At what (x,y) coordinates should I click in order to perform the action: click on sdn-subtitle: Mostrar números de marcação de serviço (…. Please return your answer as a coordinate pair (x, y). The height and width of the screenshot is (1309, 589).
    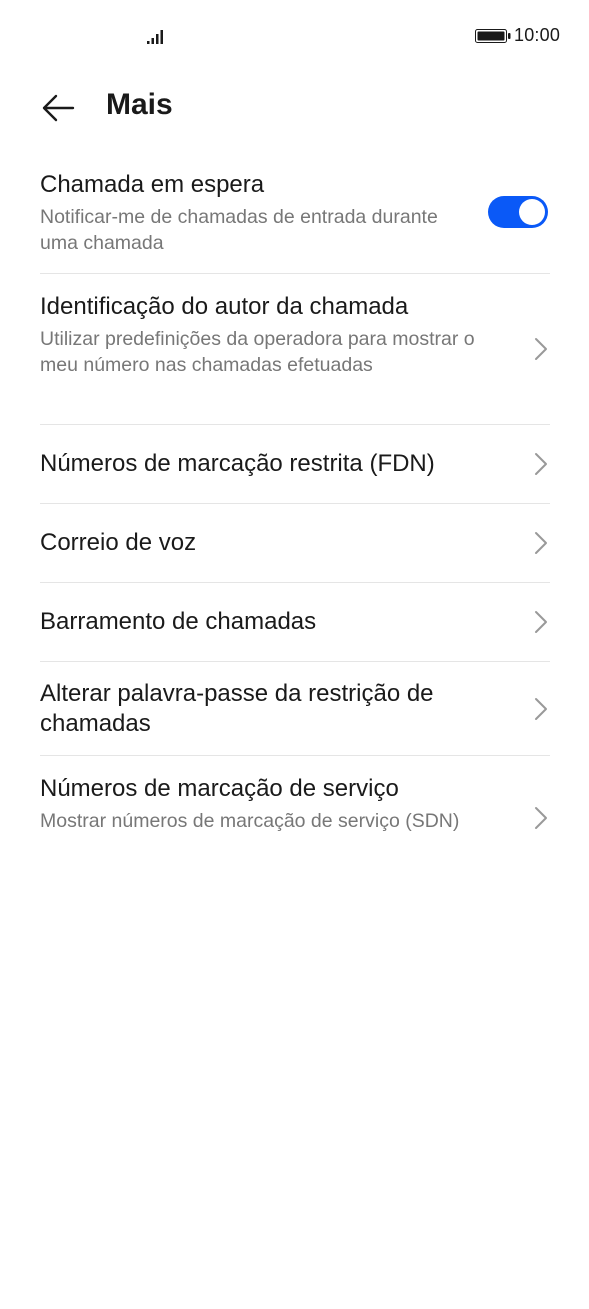
    Looking at the image, I should click on (250, 821).